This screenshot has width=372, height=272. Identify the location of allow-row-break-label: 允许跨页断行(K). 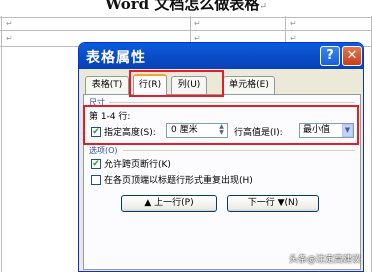
(137, 163).